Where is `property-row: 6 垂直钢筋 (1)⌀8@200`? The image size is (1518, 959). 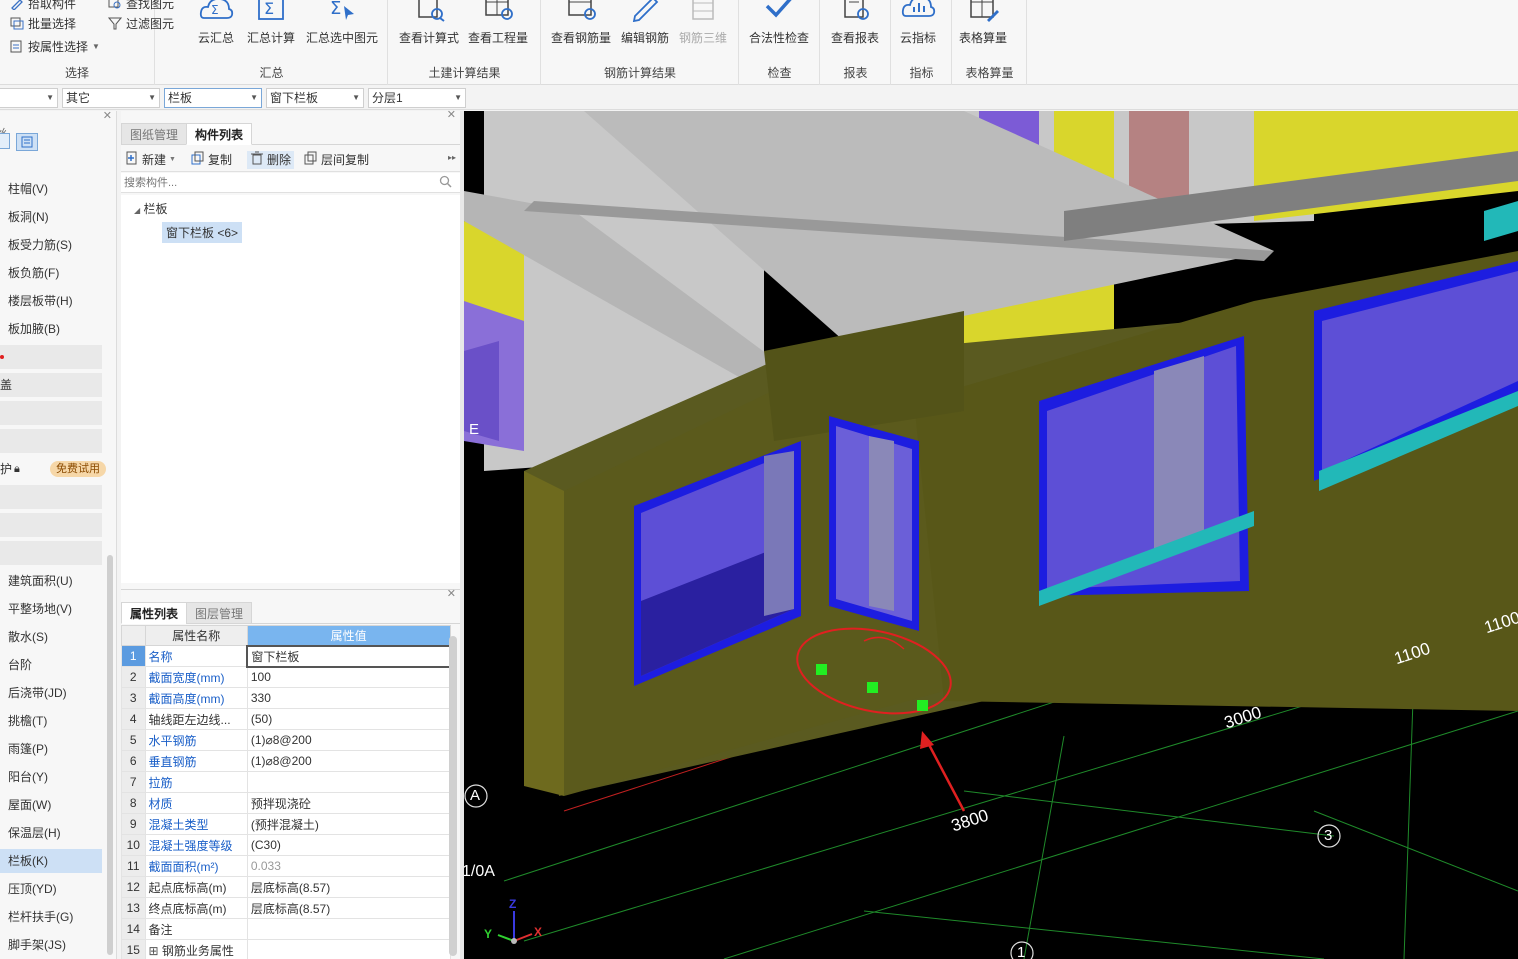
property-row: 6 垂直钢筋 (1)⌀8@200 is located at coordinates (286, 761).